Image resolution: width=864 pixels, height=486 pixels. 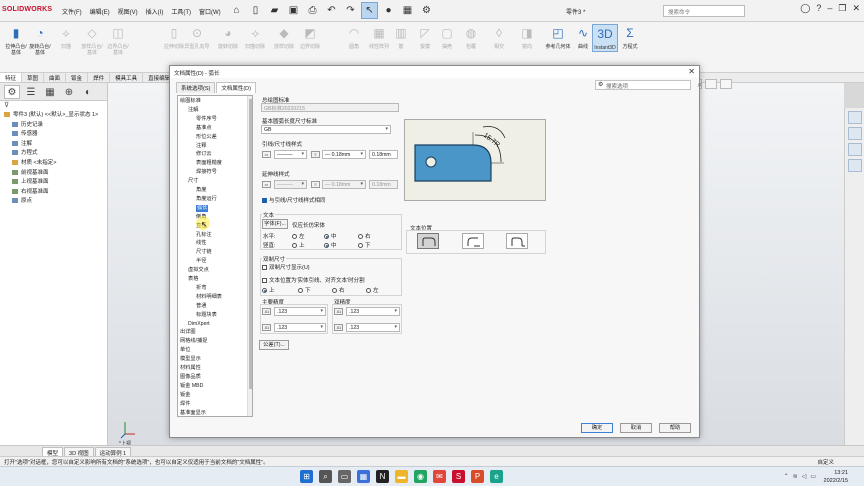 I want to click on user-icon: ◯, so click(x=805, y=8).